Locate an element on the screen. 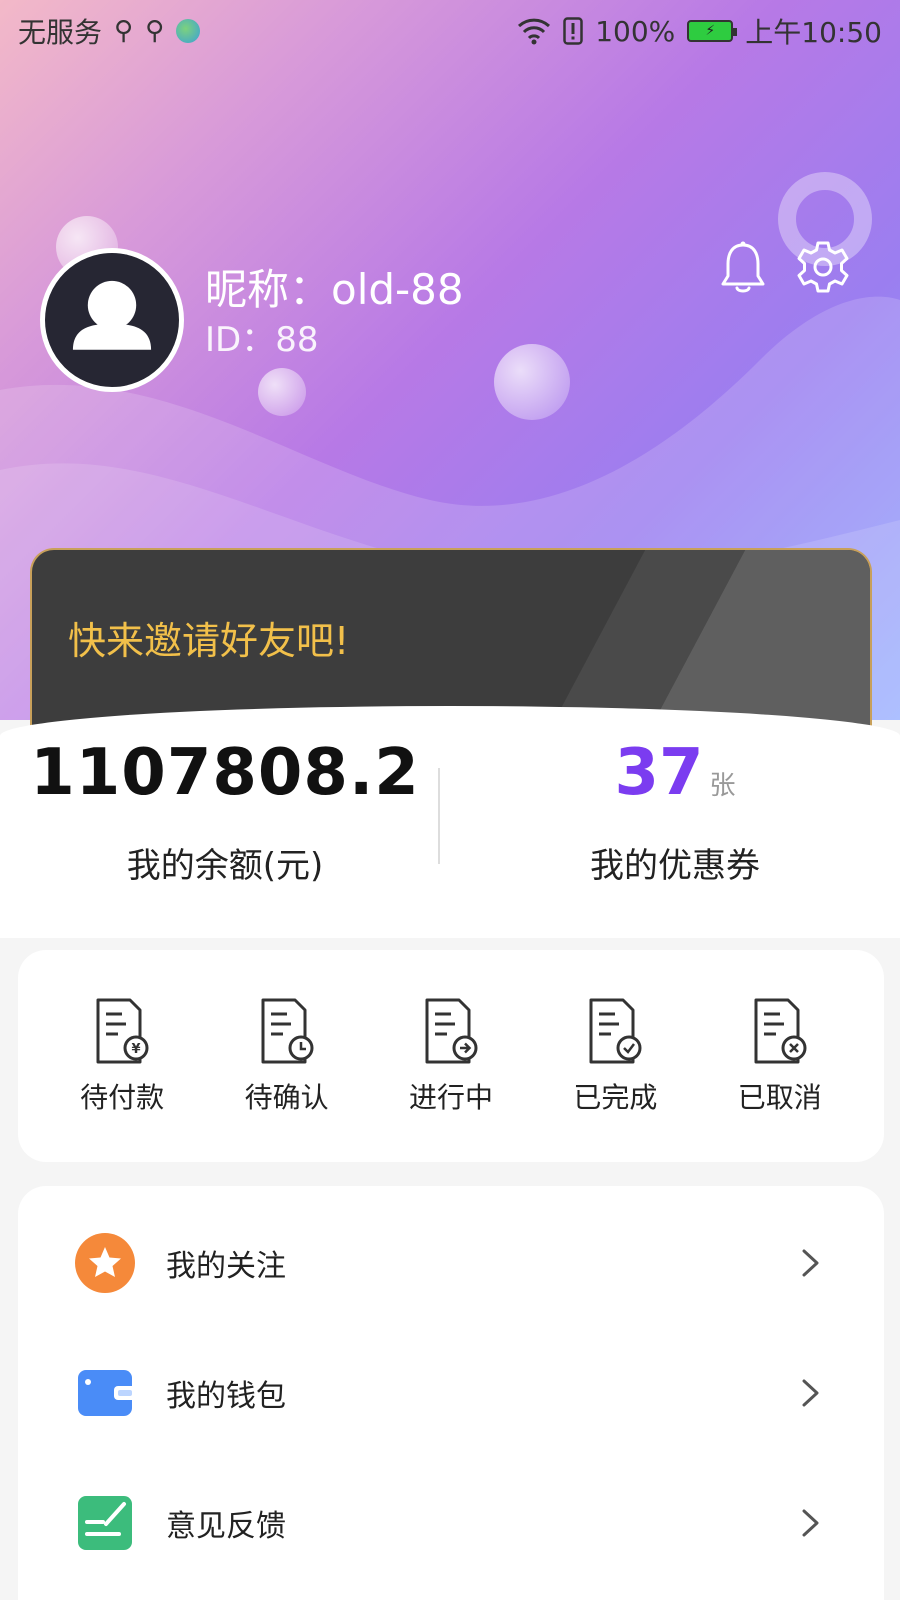 The height and width of the screenshot is (1600, 900). stats-divider is located at coordinates (439, 816).